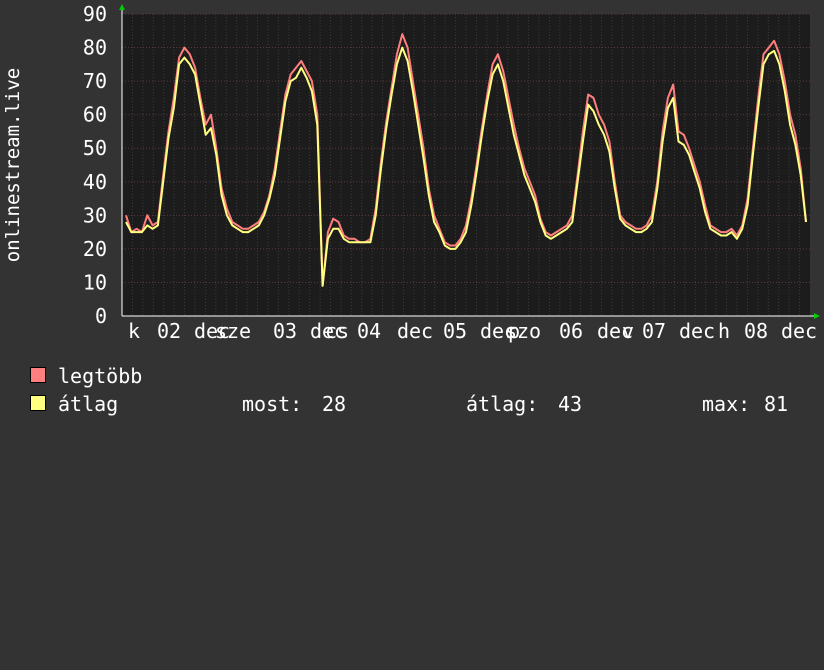 The height and width of the screenshot is (670, 824). Describe the element at coordinates (571, 331) in the screenshot. I see `x-tick-label: 06` at that location.